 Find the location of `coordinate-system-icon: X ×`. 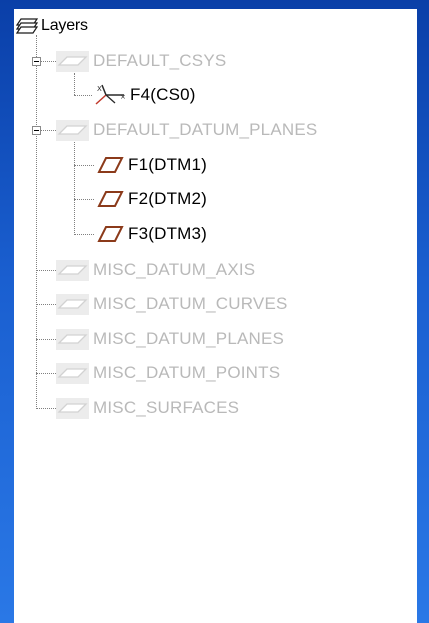

coordinate-system-icon: X × is located at coordinates (110, 95).